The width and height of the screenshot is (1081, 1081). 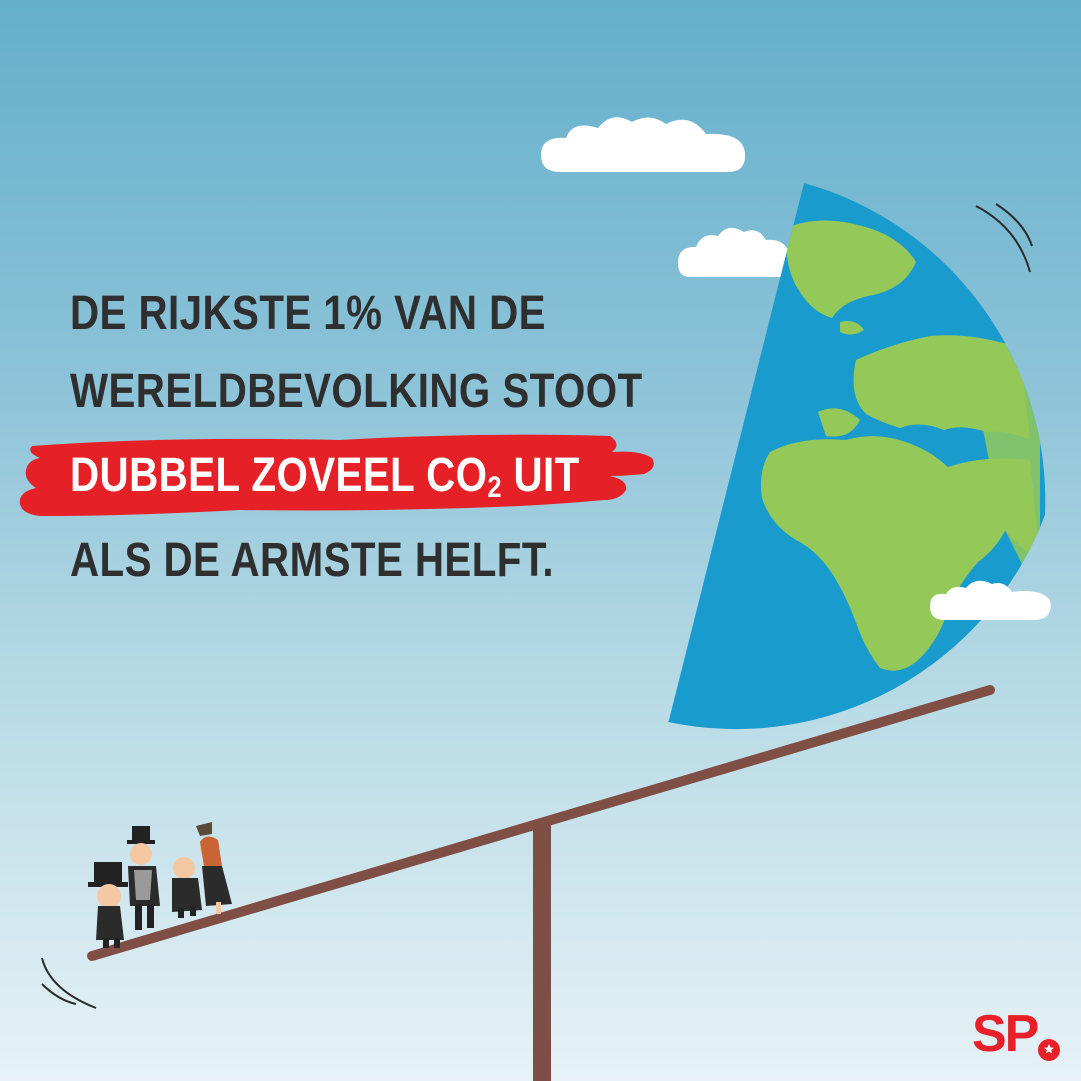 I want to click on rich-people-figures, so click(x=160, y=885).